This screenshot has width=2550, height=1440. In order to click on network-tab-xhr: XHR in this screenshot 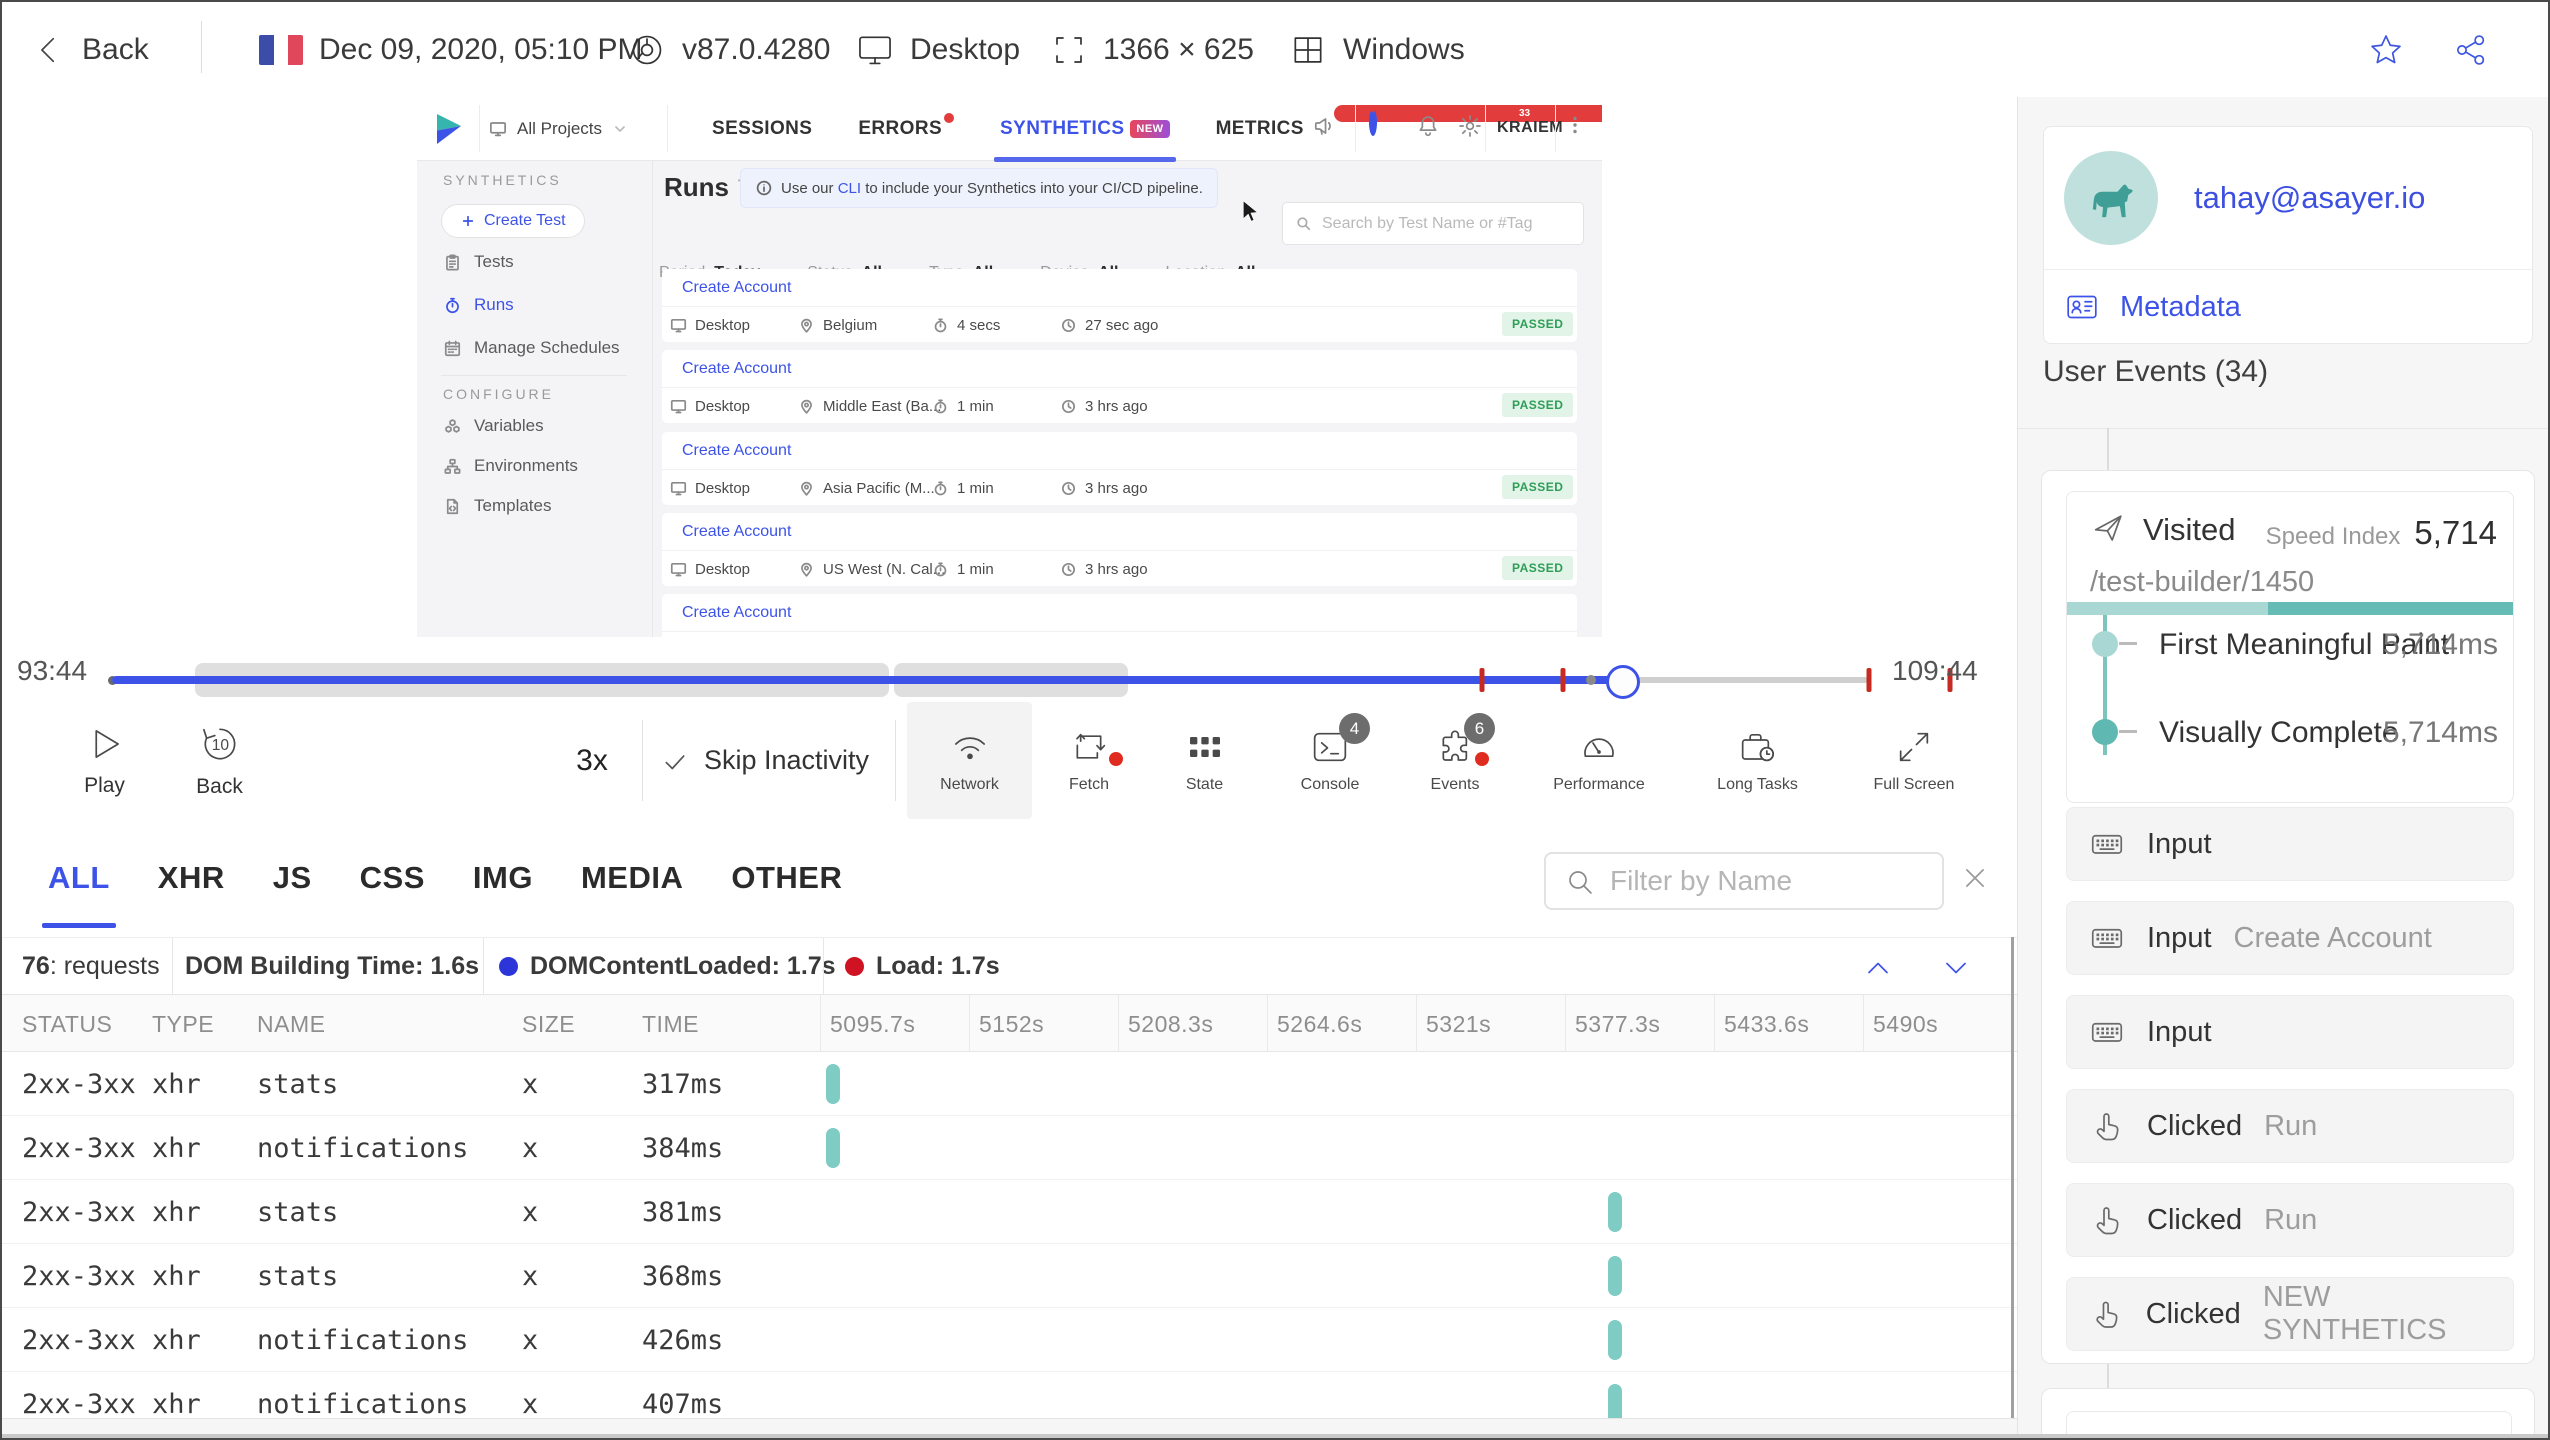, I will do `click(191, 878)`.